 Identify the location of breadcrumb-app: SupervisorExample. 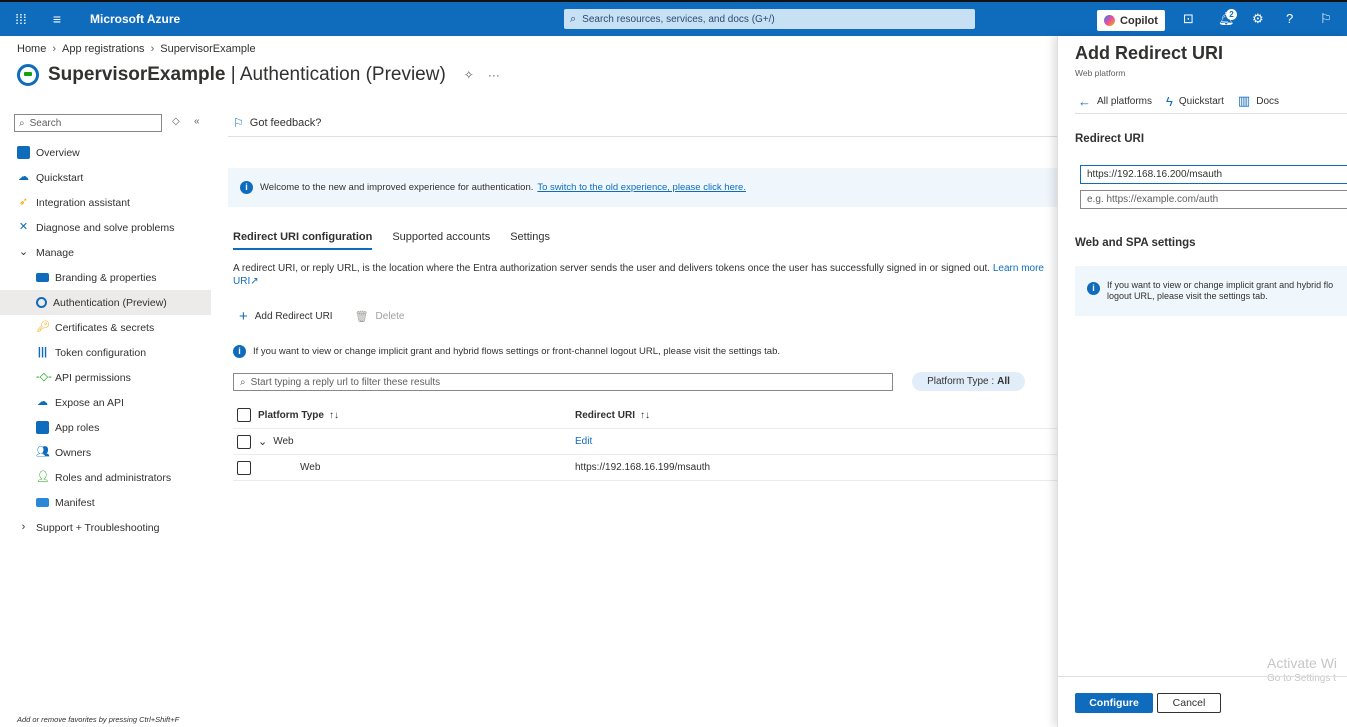
(207, 49).